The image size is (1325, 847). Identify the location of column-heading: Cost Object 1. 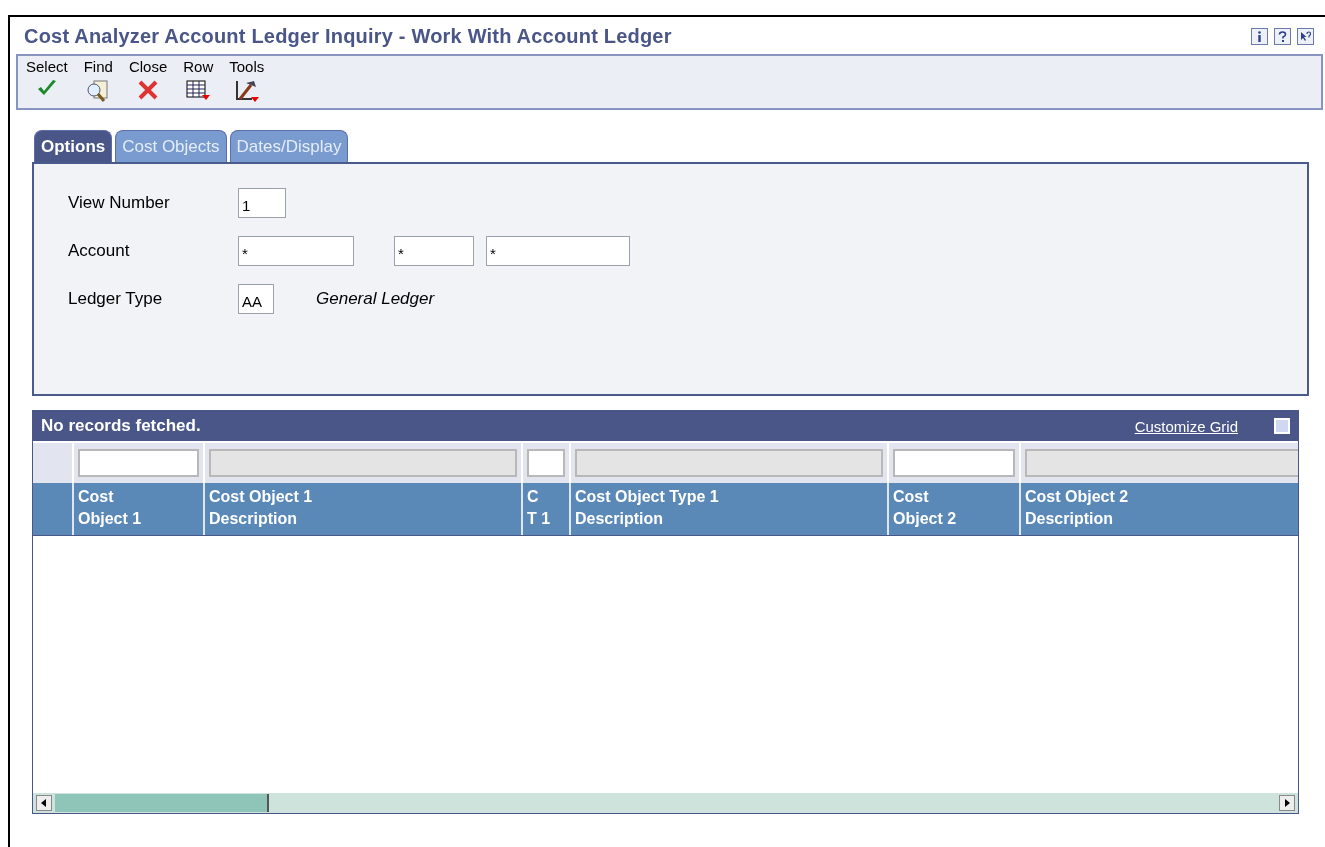
(110, 508).